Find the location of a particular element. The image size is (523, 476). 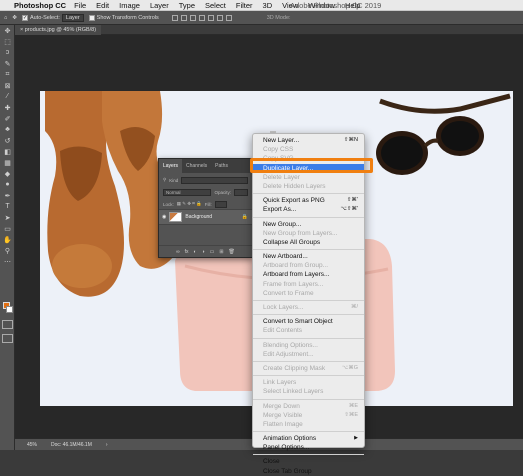

menu-image: Image is located at coordinates (129, 5).